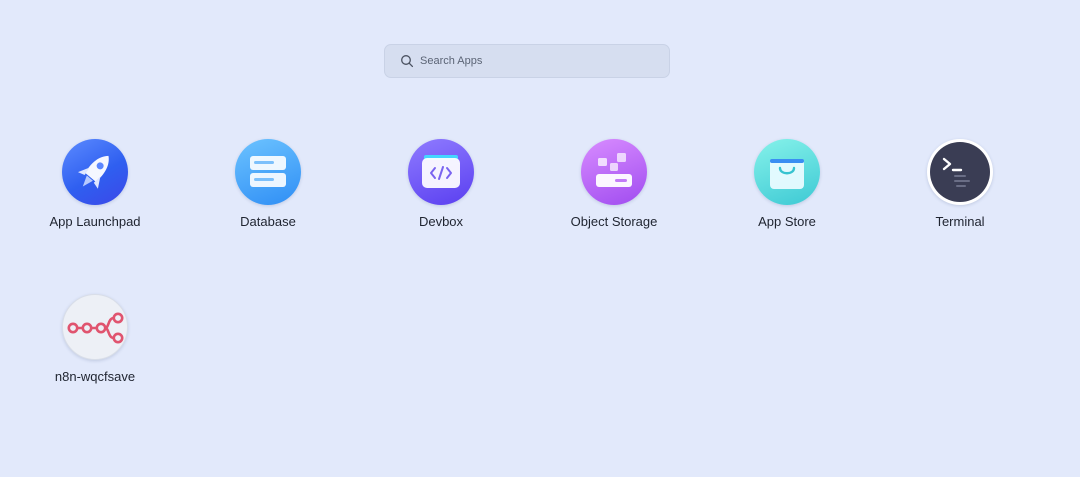 The height and width of the screenshot is (477, 1080). I want to click on app-label: Terminal, so click(960, 221).